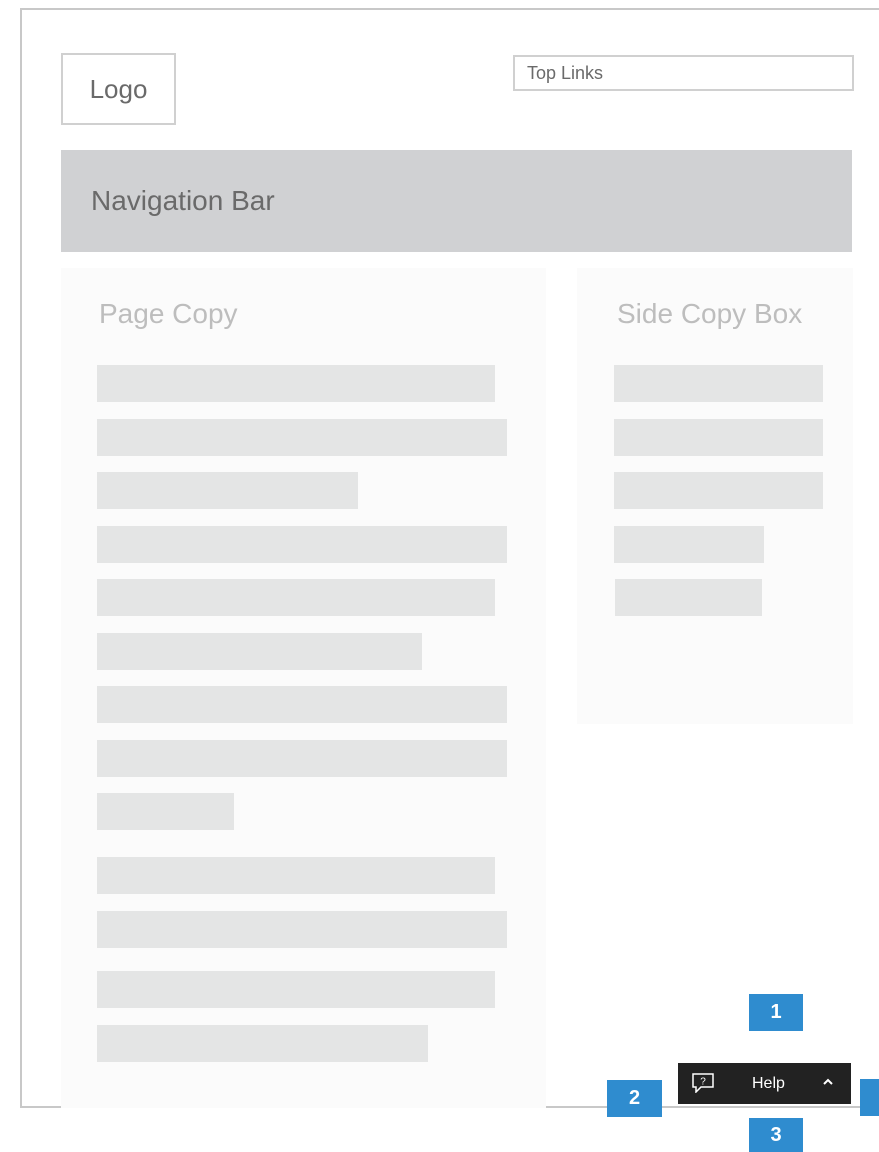  I want to click on top-links: Top Links, so click(683, 73).